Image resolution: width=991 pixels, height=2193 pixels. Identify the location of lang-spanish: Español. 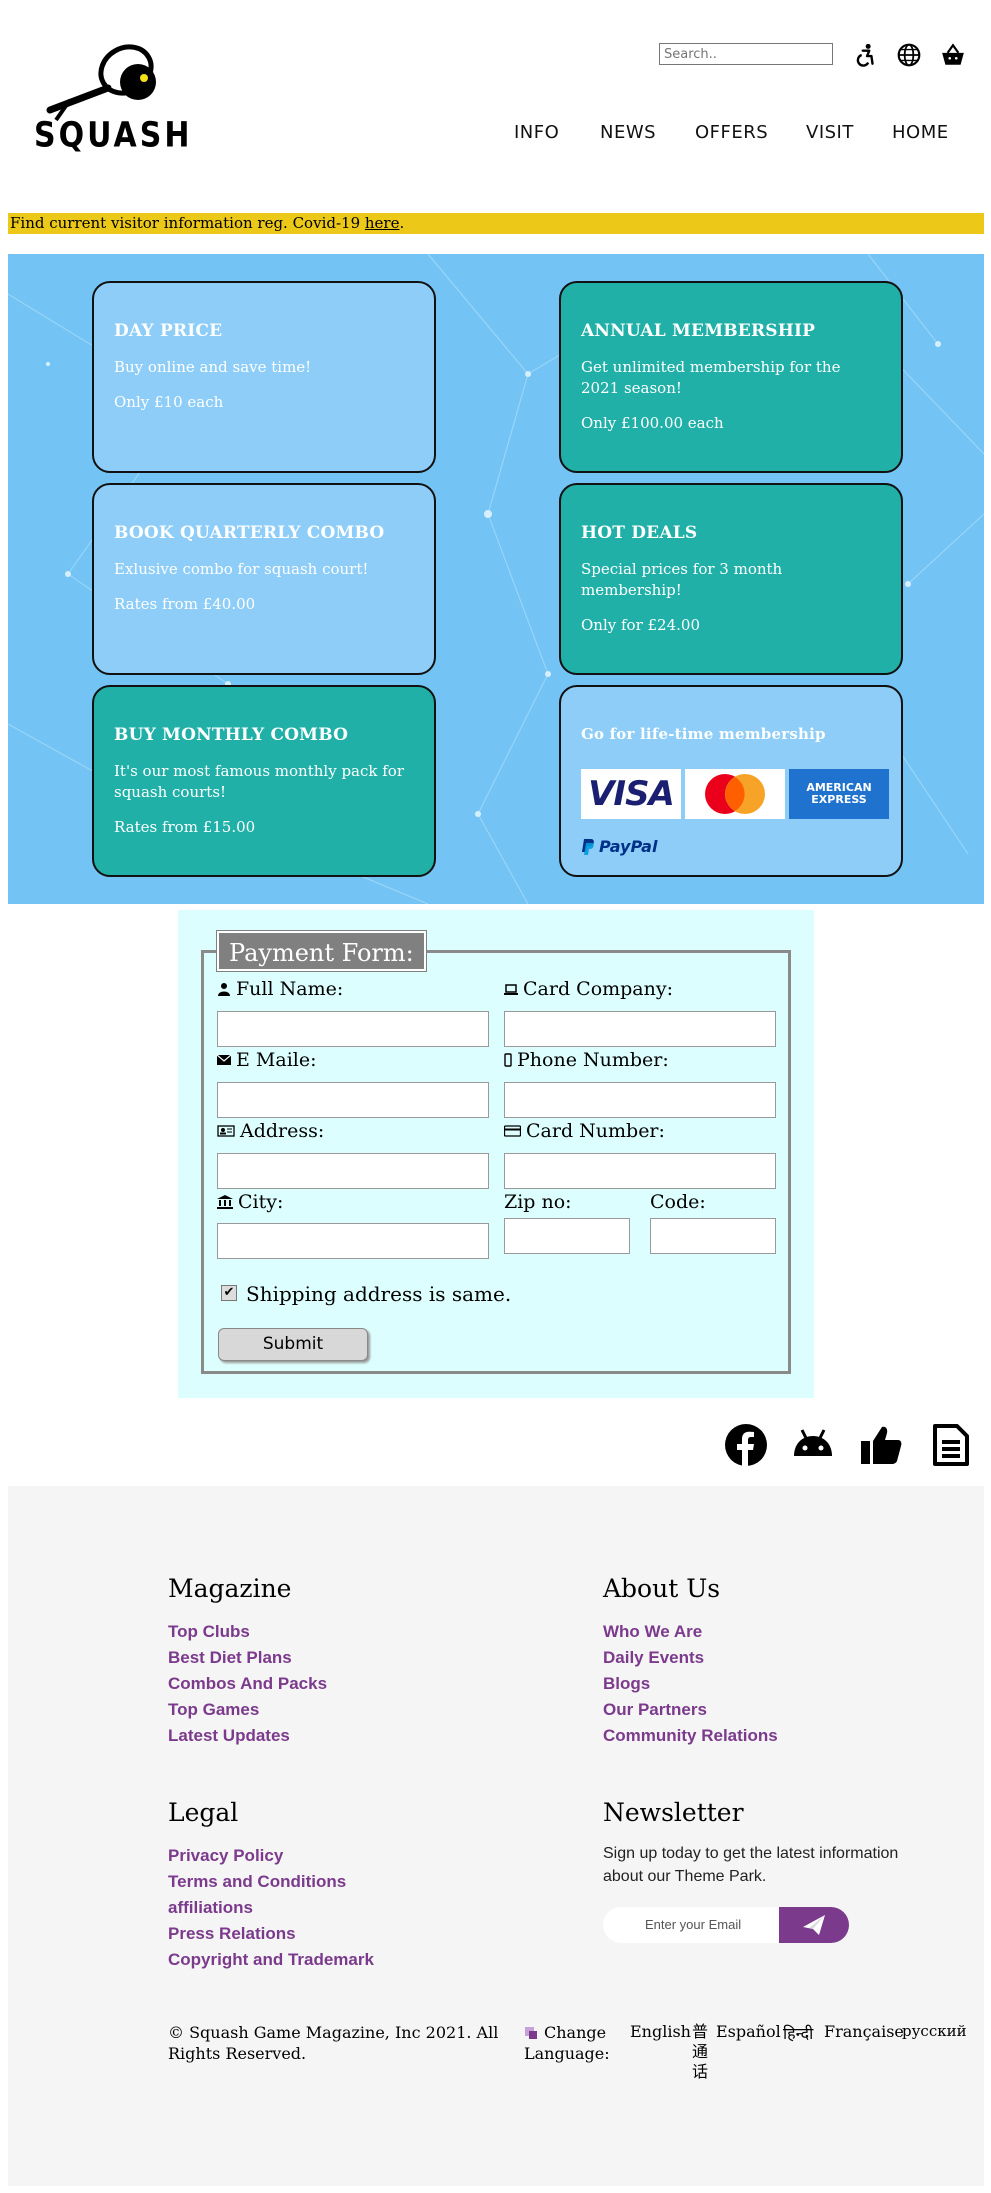
(748, 2031).